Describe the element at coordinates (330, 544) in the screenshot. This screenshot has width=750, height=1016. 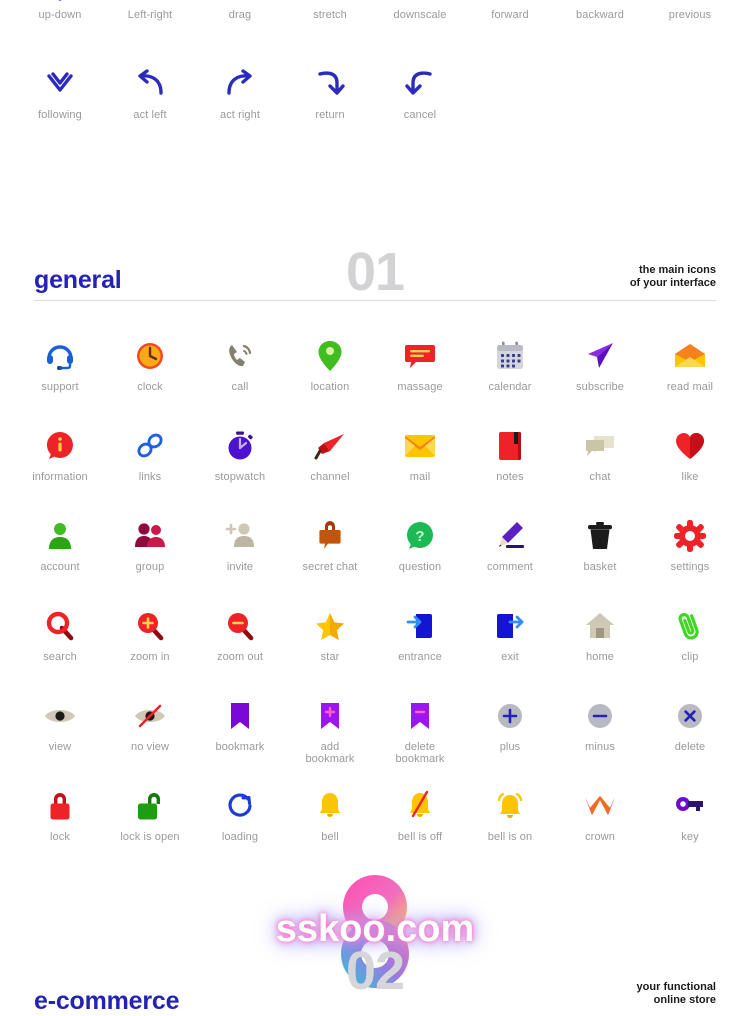
I see `icon-cell-secret-chat: secret chat` at that location.